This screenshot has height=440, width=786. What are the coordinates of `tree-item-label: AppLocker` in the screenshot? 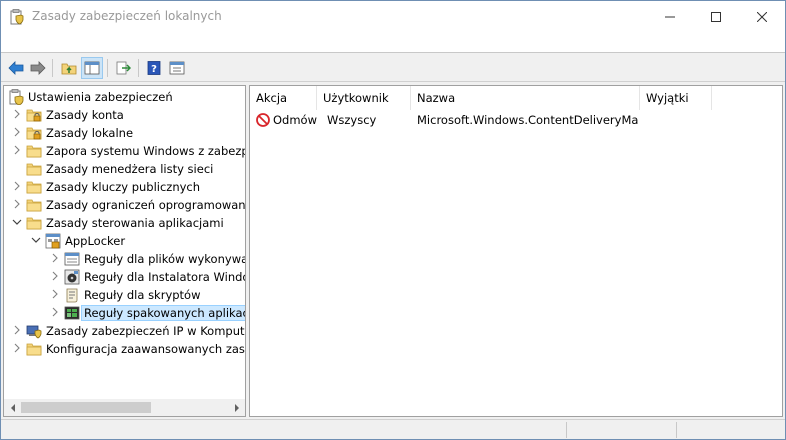 It's located at (95, 241).